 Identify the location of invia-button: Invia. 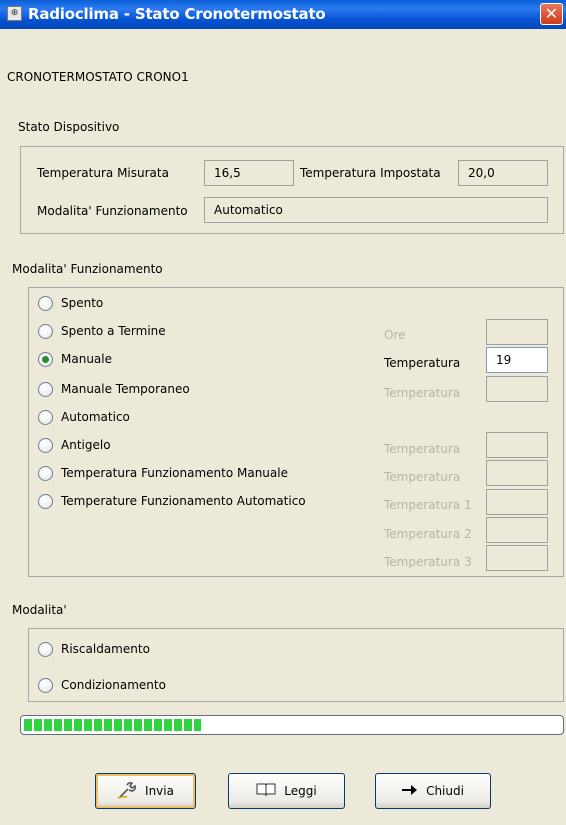
(145, 791).